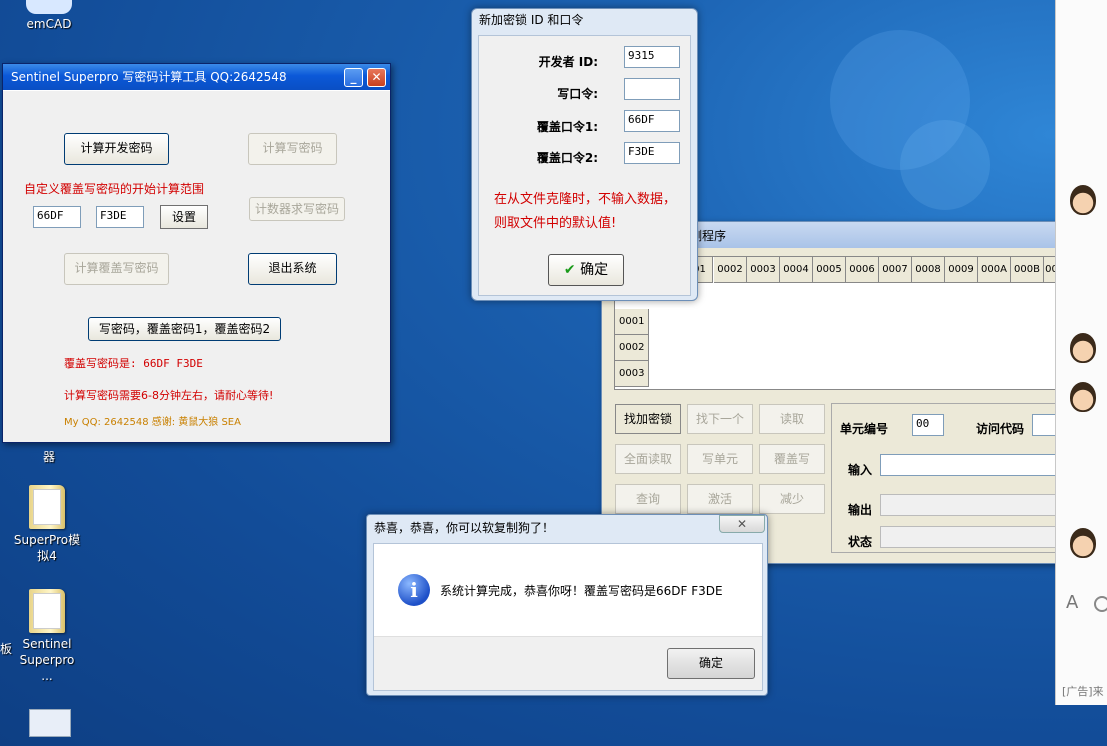 Image resolution: width=1107 pixels, height=746 pixels. What do you see at coordinates (1083, 691) in the screenshot?
I see `ad-text: [广告]来` at bounding box center [1083, 691].